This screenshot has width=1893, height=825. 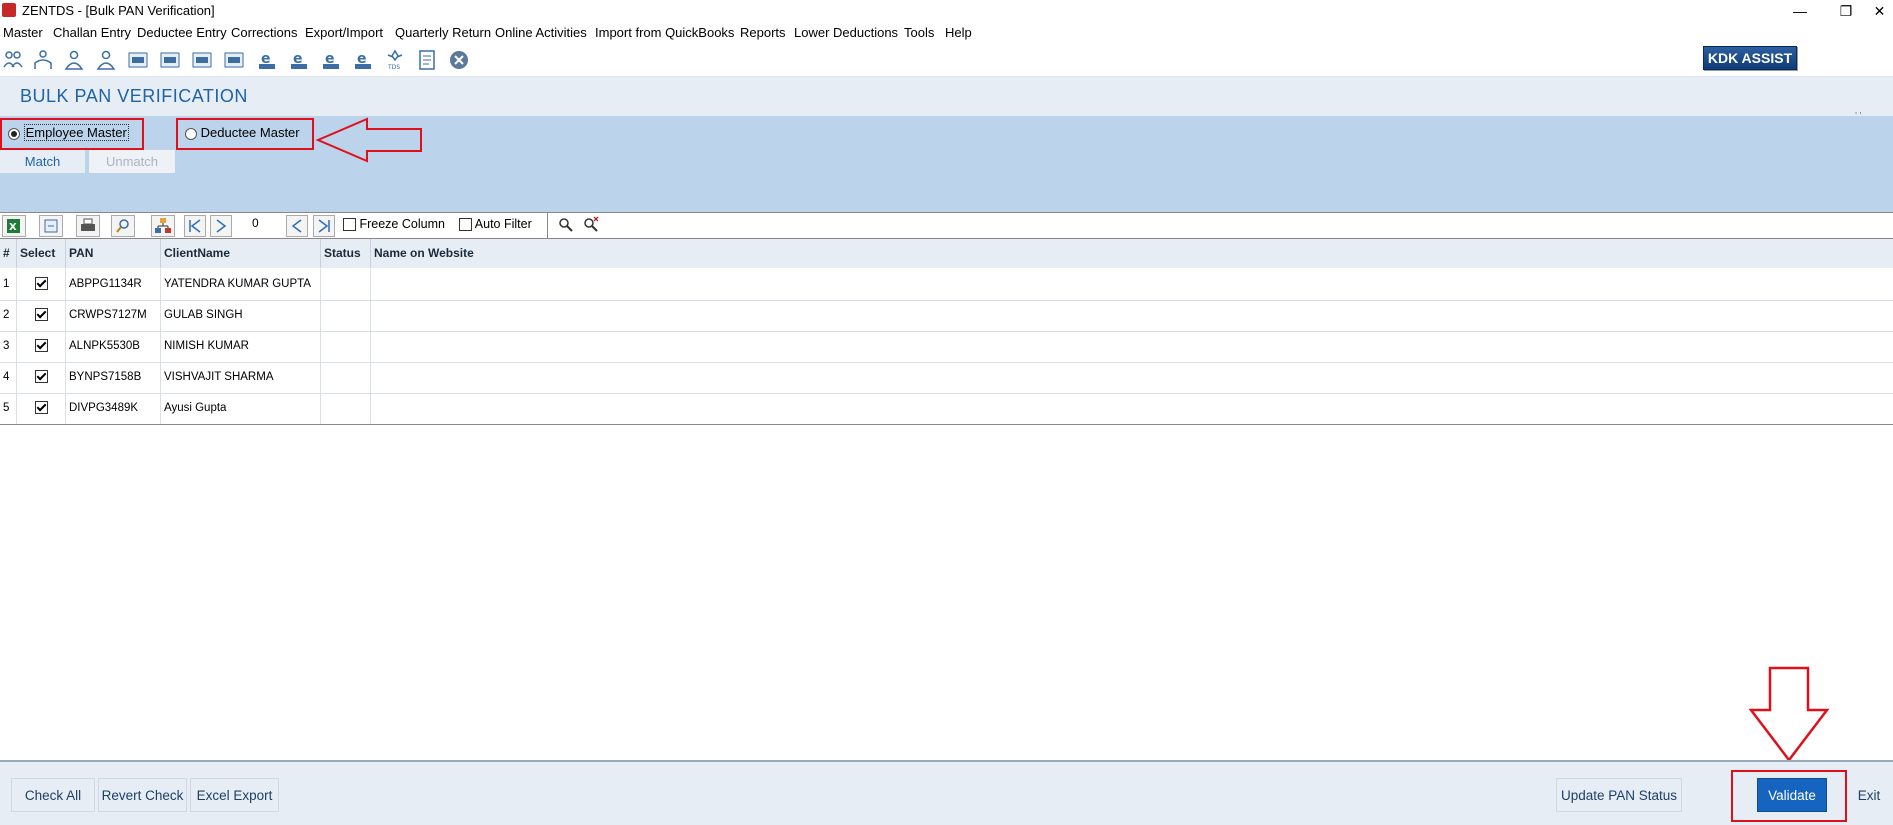 What do you see at coordinates (76, 132) in the screenshot?
I see `employee-master-label: Employee Master` at bounding box center [76, 132].